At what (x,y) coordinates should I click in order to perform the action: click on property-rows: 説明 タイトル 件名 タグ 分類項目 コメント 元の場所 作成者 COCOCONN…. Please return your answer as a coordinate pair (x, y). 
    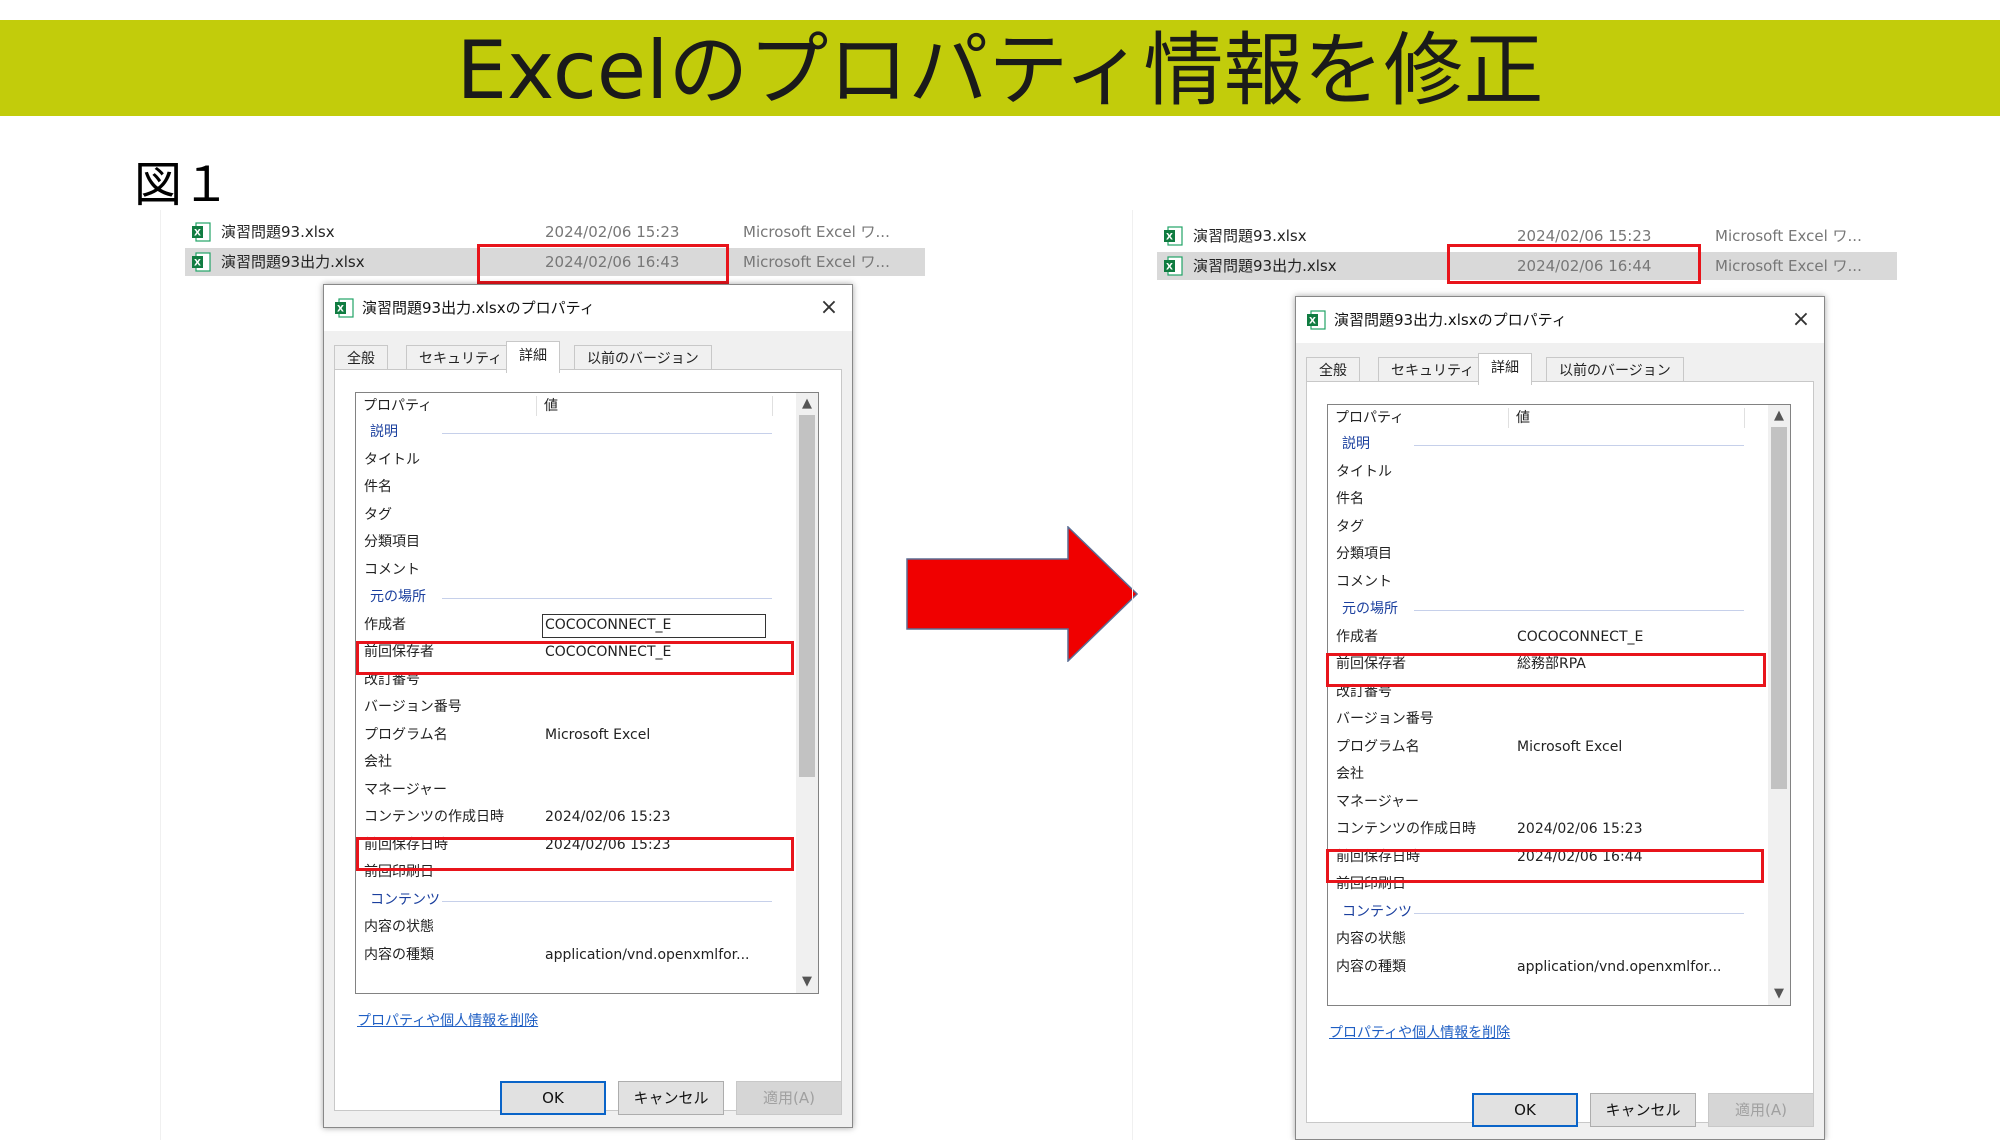
    Looking at the image, I should click on (576, 694).